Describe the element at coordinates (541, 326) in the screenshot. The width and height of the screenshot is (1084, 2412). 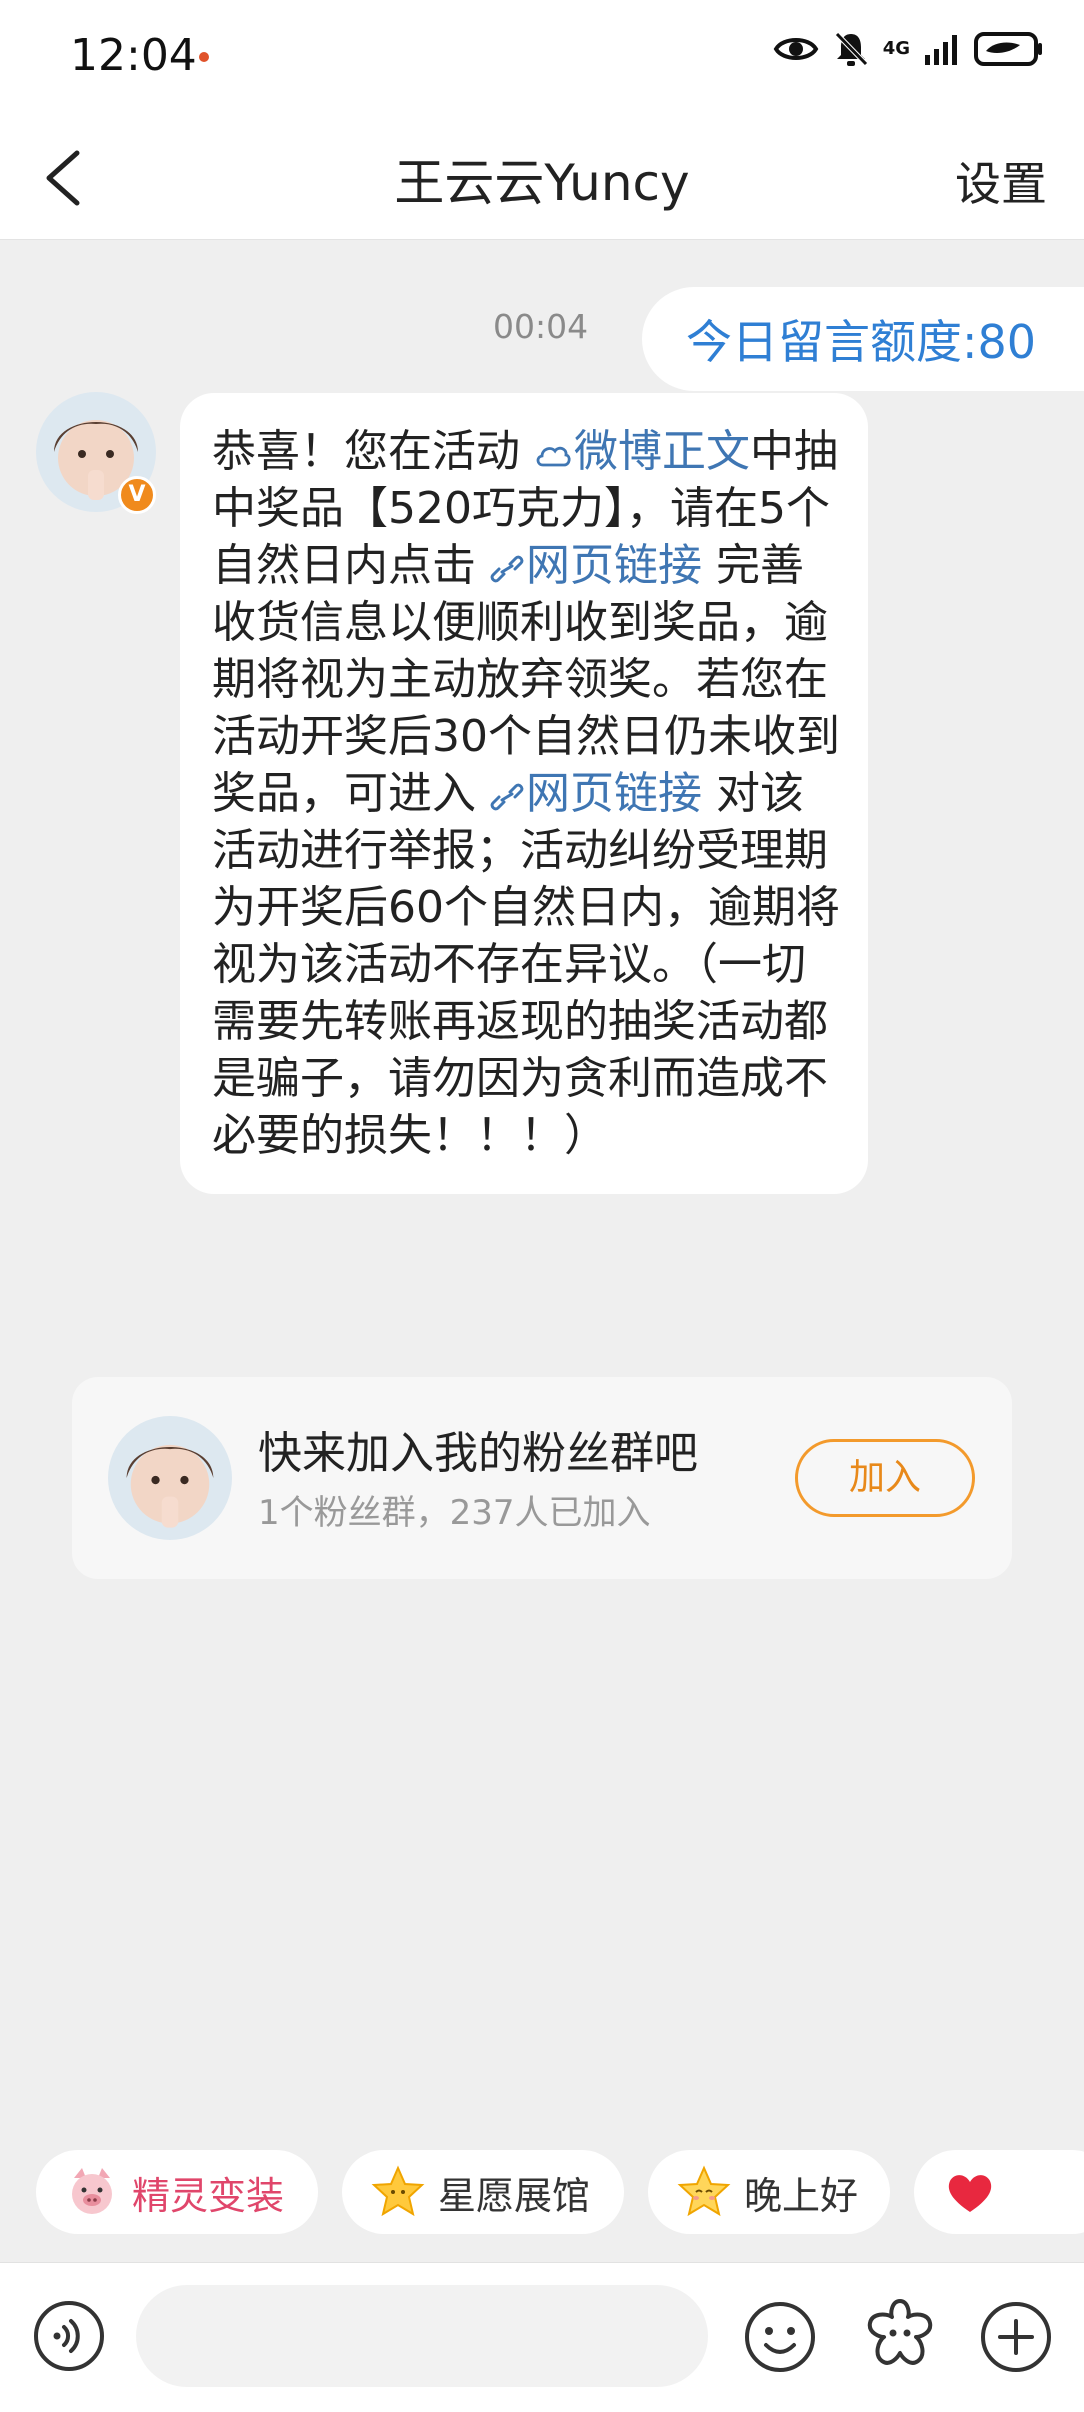
I see `message-timestamp: 00:04` at that location.